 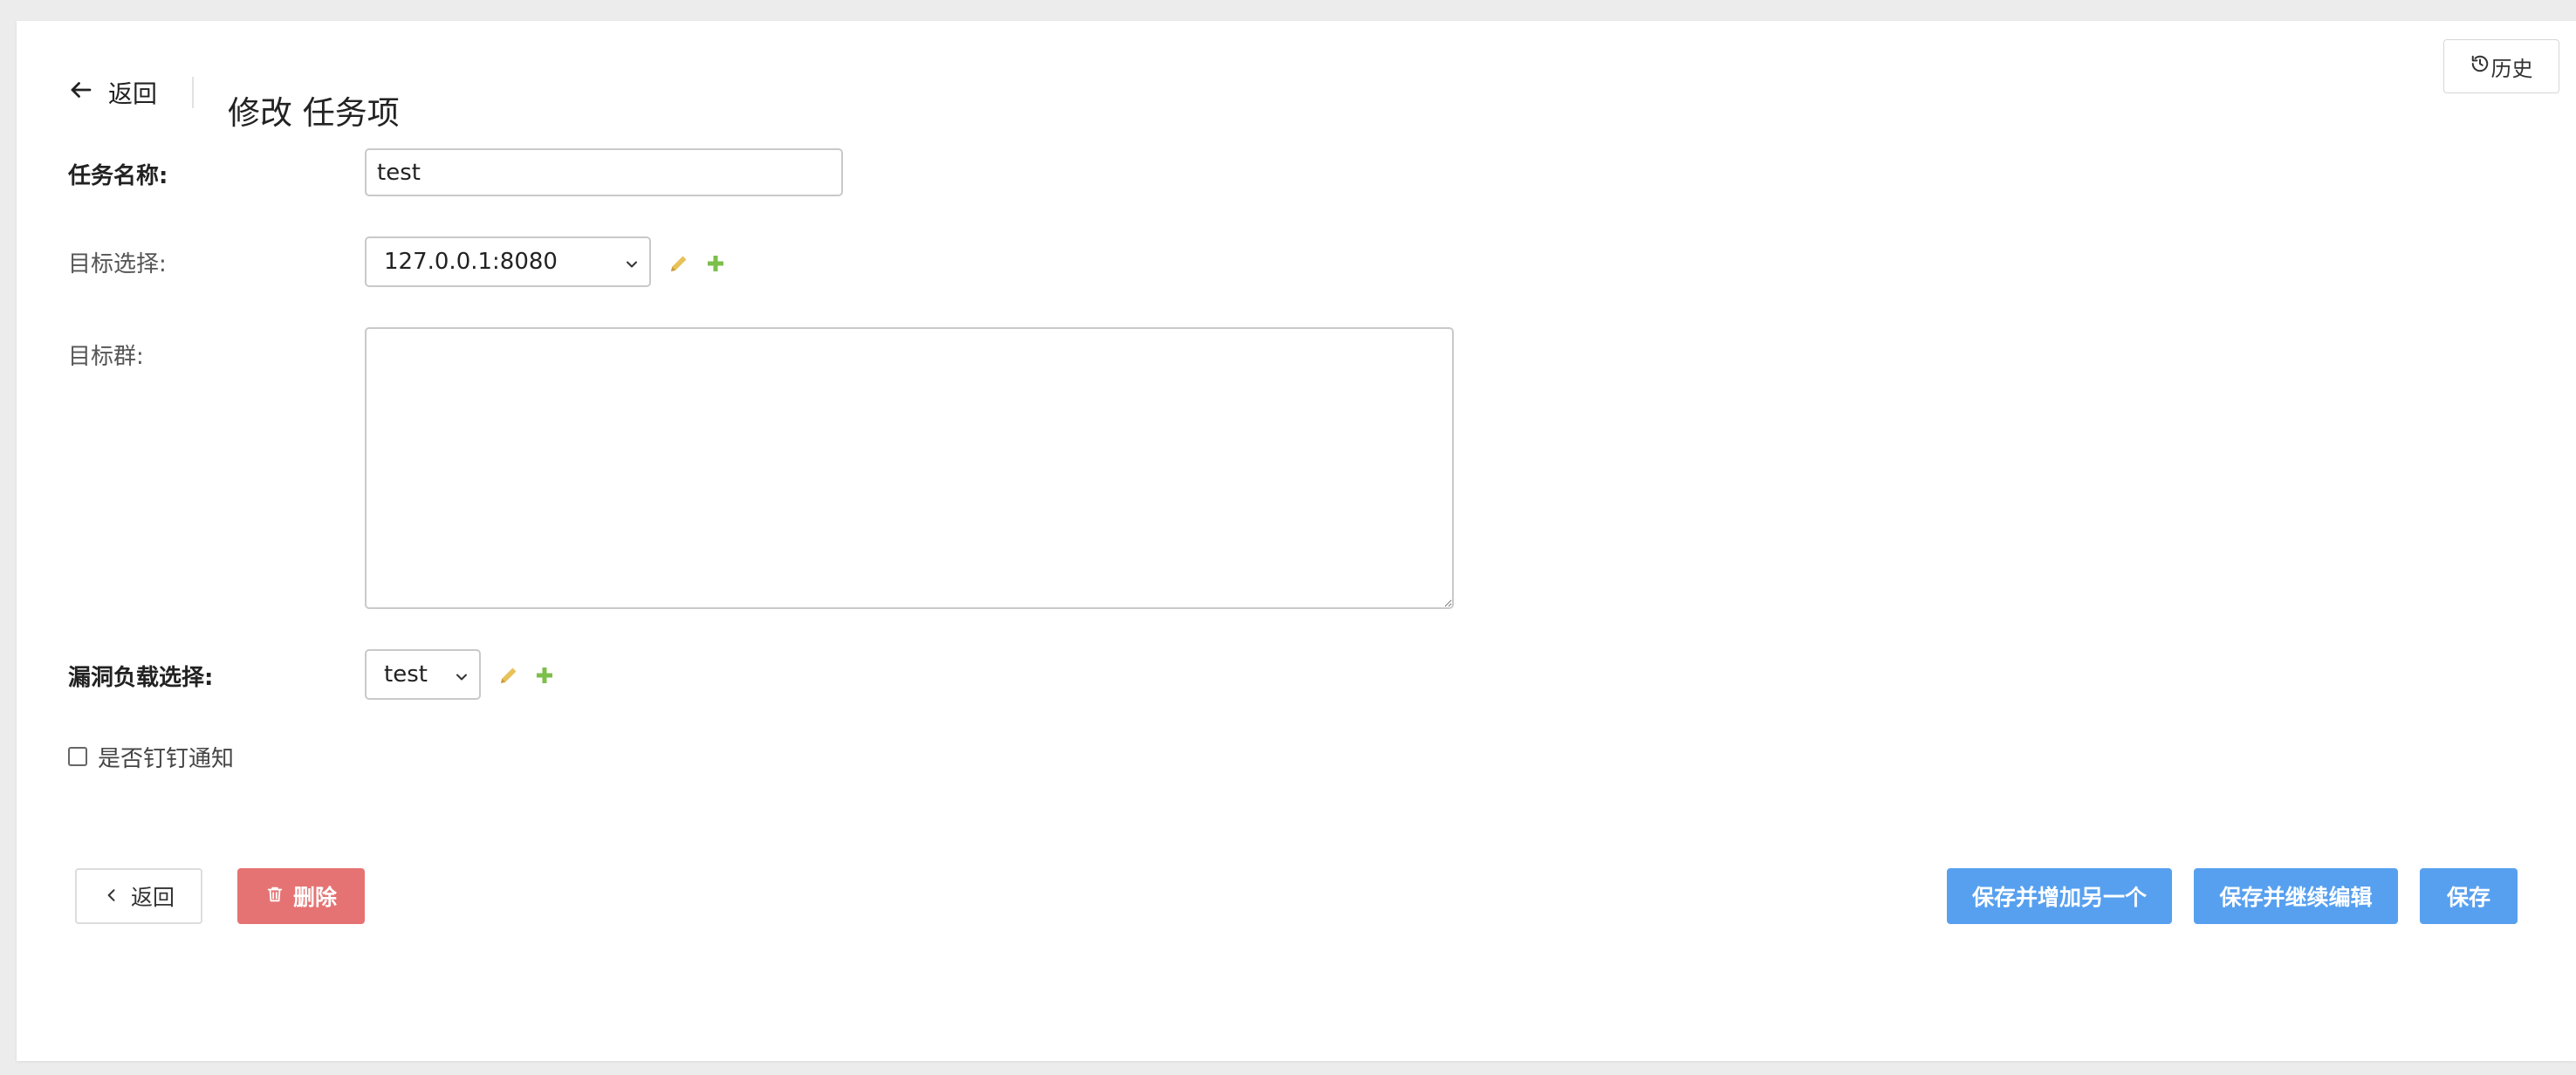 What do you see at coordinates (279, 897) in the screenshot?
I see `trash-icon` at bounding box center [279, 897].